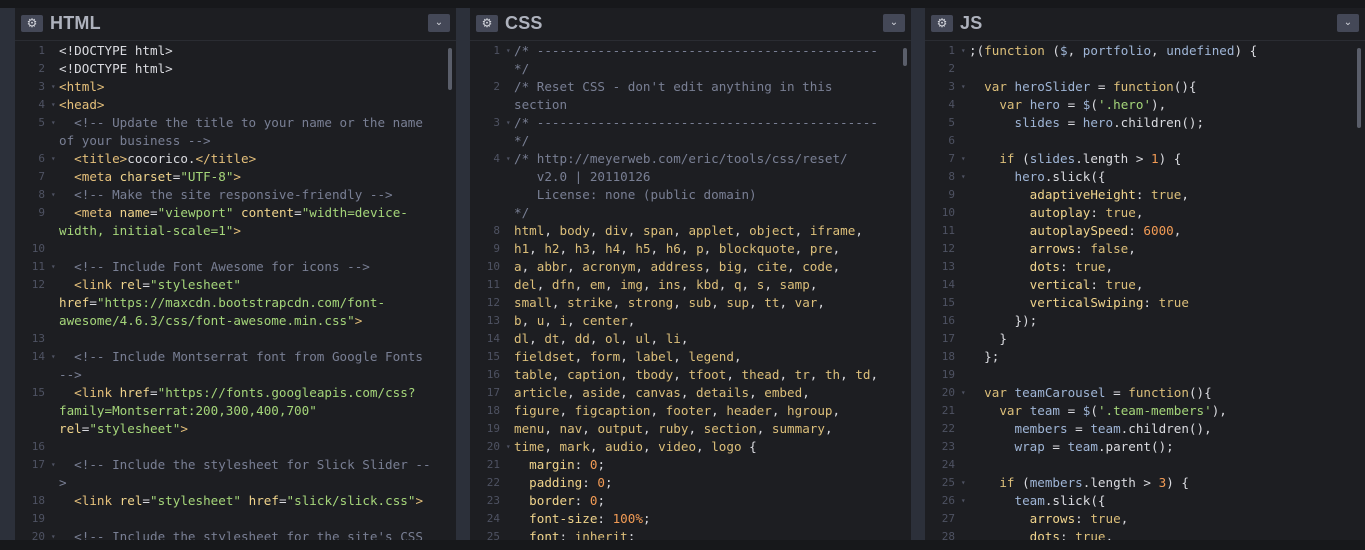 This screenshot has width=1365, height=550. Describe the element at coordinates (951, 176) in the screenshot. I see `line-number: 8` at that location.